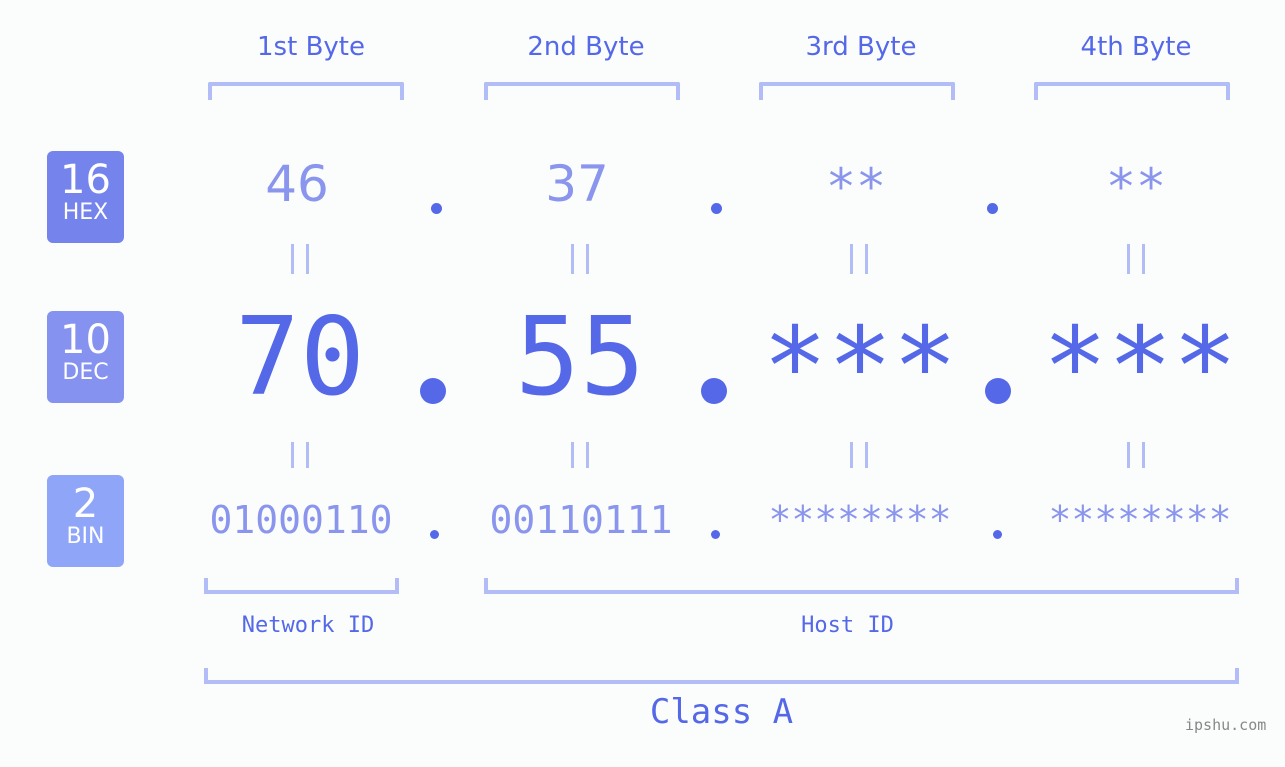 The width and height of the screenshot is (1285, 767). What do you see at coordinates (847, 625) in the screenshot?
I see `host-id-label: Host ID` at bounding box center [847, 625].